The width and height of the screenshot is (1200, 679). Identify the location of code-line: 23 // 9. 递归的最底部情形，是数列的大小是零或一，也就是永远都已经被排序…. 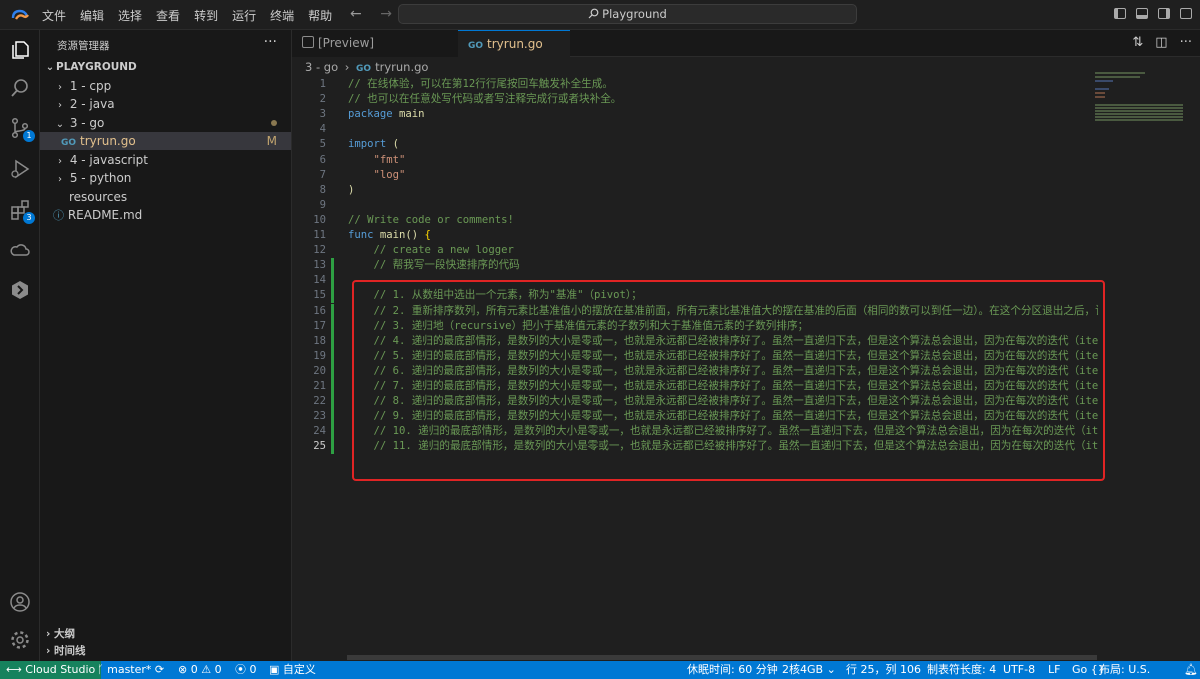
(695, 417).